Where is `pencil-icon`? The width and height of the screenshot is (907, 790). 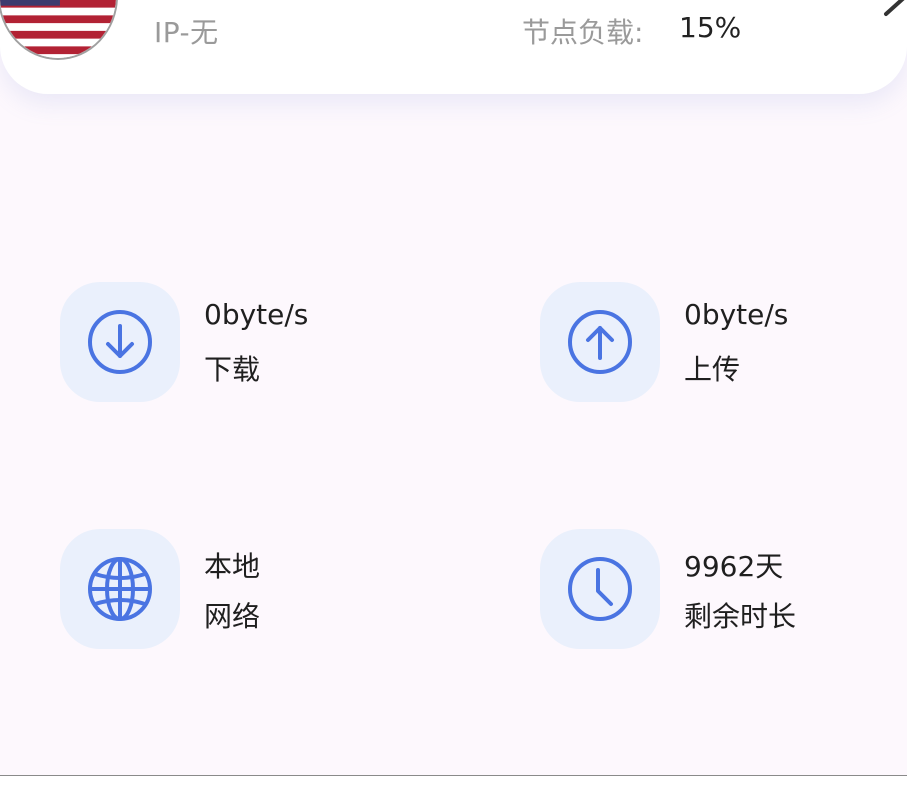 pencil-icon is located at coordinates (891, 12).